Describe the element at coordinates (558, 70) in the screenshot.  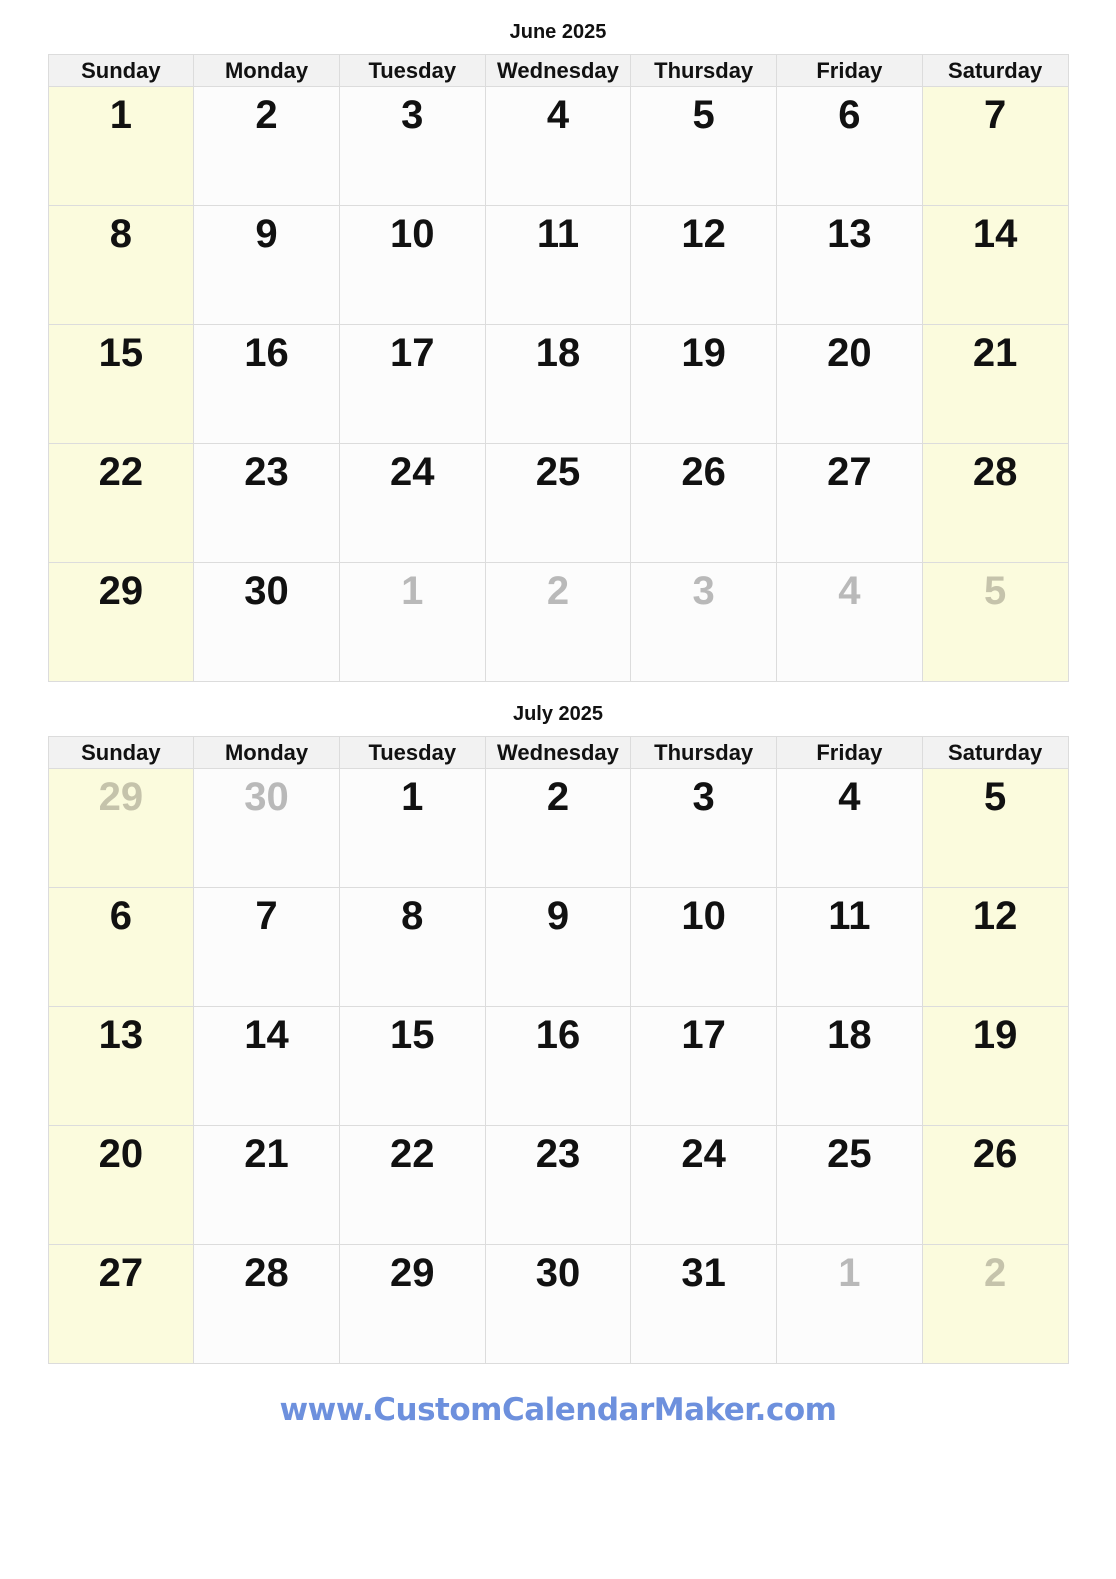
I see `weekday-header-wednesday: Wednesday` at that location.